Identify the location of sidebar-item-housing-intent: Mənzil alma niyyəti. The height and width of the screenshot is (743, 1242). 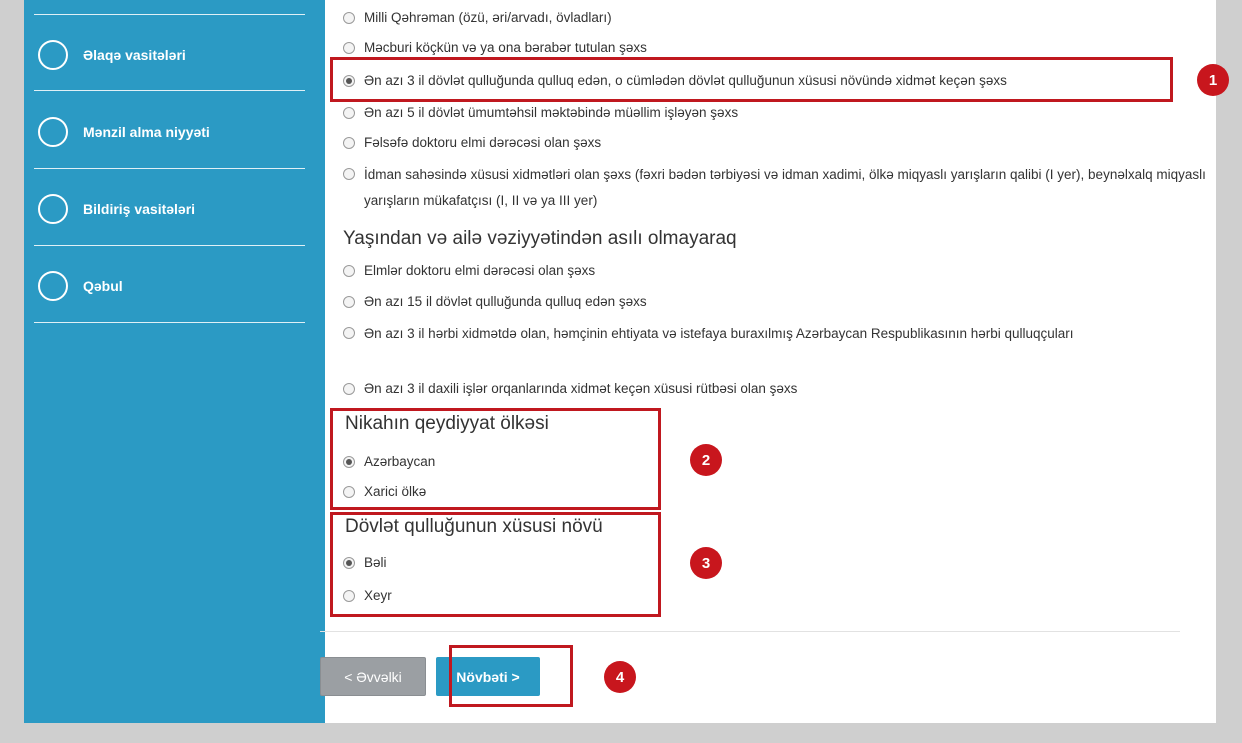
(124, 132).